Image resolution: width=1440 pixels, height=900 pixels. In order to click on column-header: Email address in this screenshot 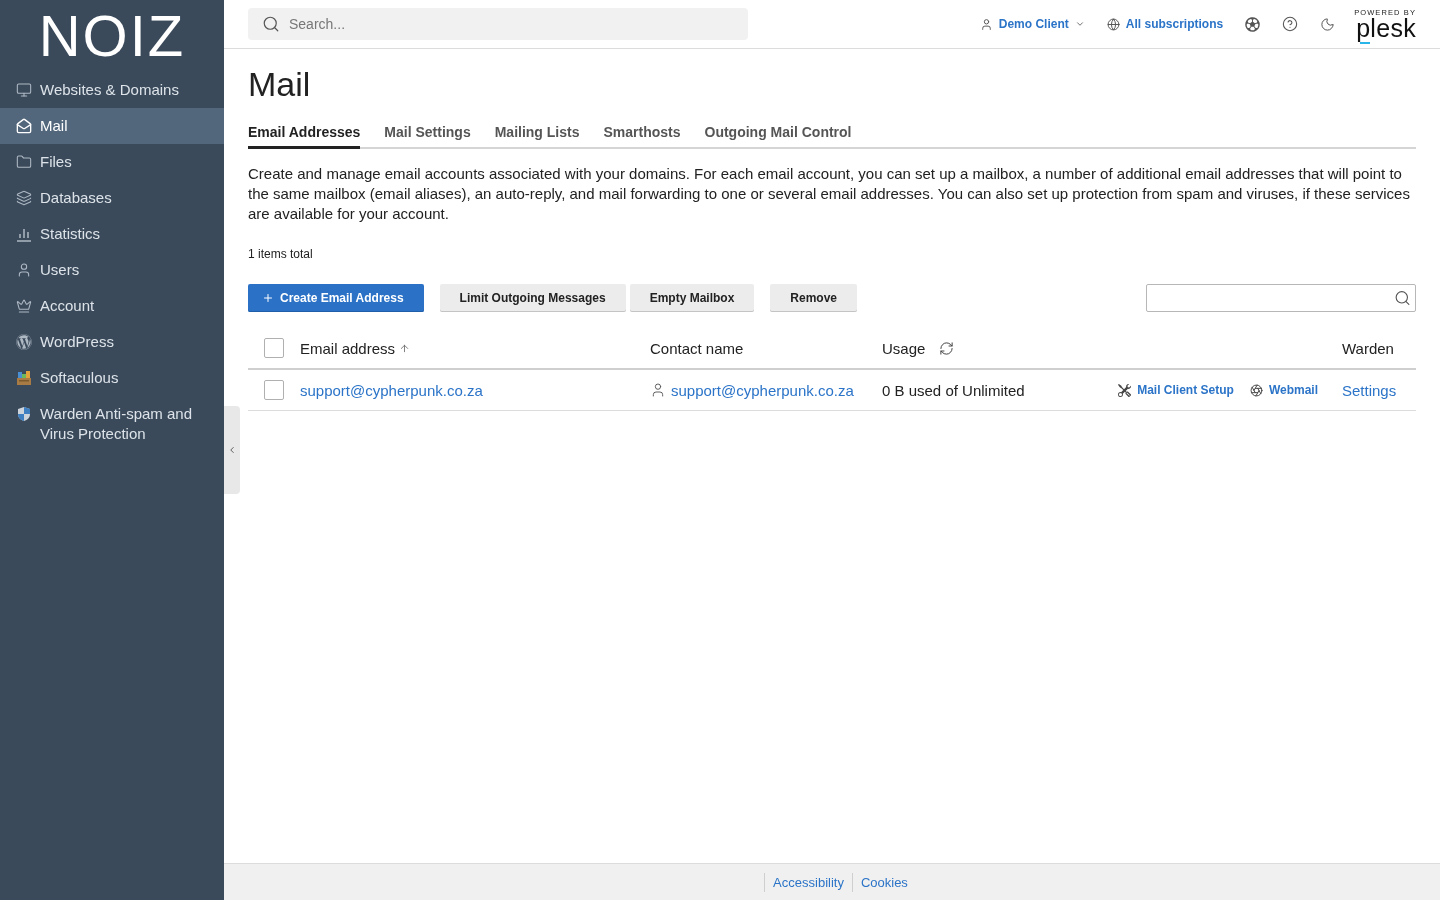, I will do `click(355, 348)`.